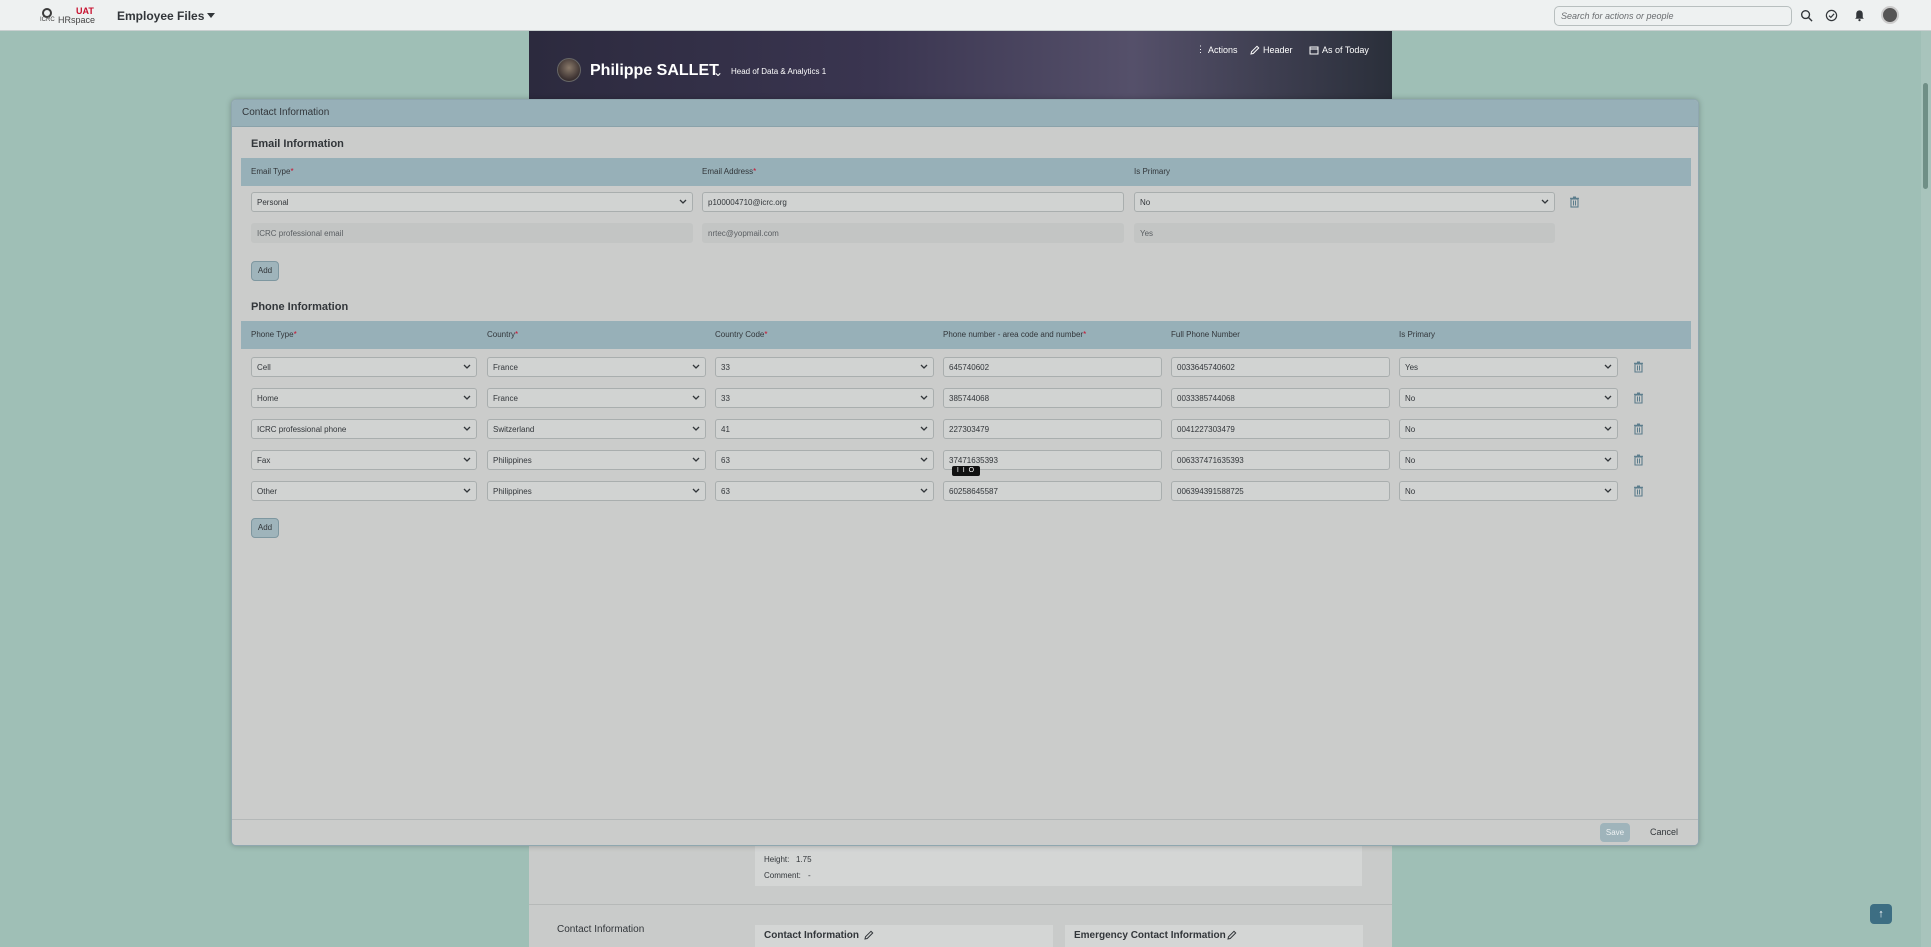  What do you see at coordinates (1615, 832) in the screenshot?
I see `save-button: Save` at bounding box center [1615, 832].